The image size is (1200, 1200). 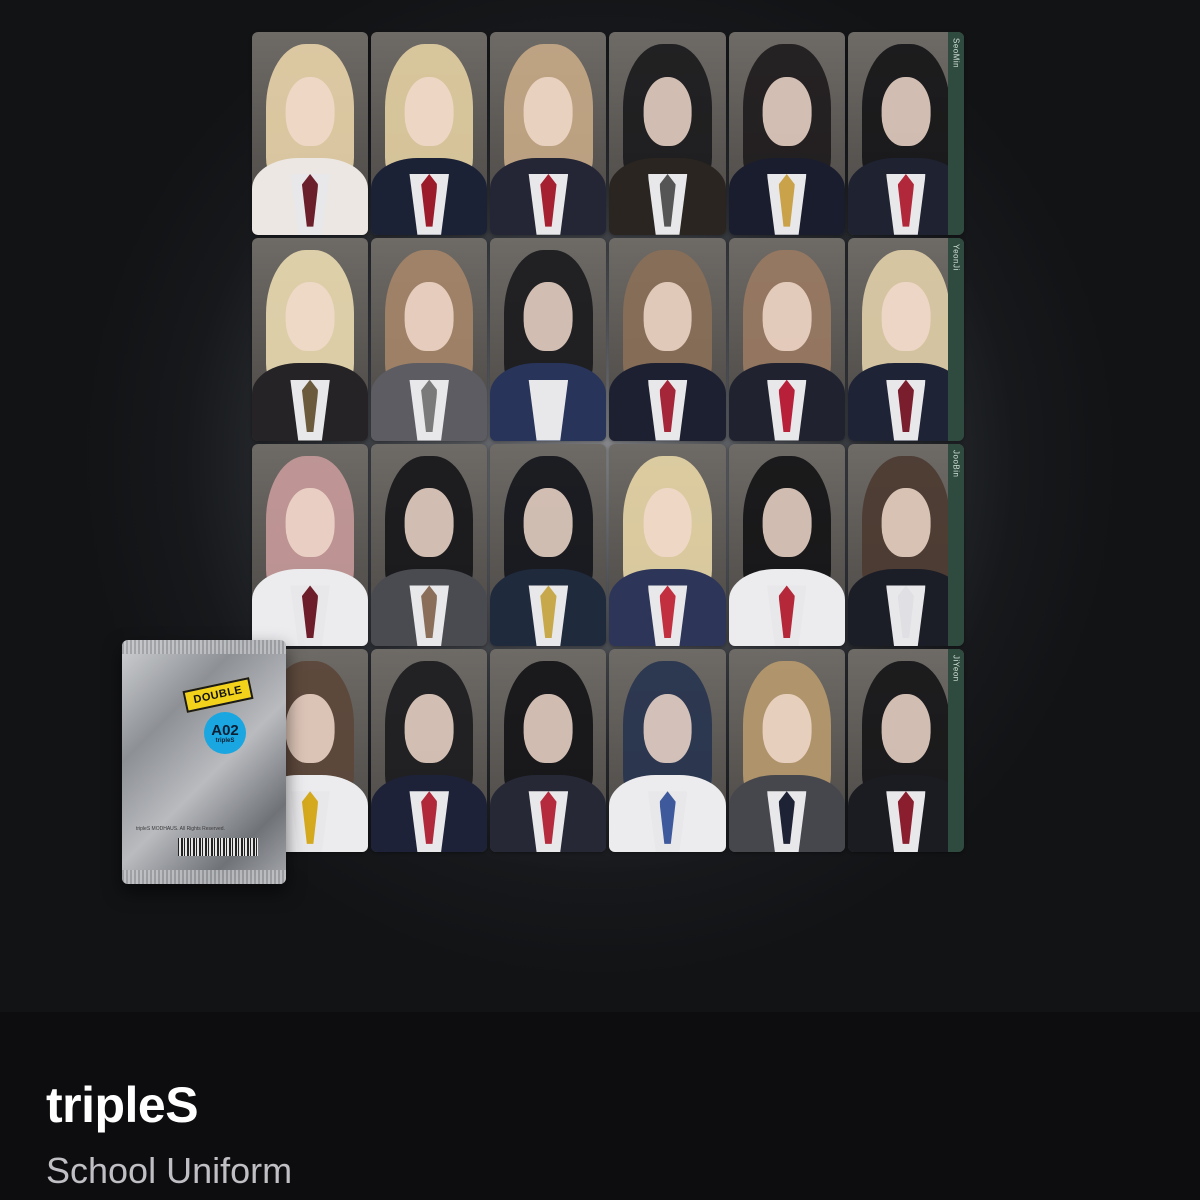 What do you see at coordinates (955, 750) in the screenshot?
I see `photocard-member-tab: JiYeon` at bounding box center [955, 750].